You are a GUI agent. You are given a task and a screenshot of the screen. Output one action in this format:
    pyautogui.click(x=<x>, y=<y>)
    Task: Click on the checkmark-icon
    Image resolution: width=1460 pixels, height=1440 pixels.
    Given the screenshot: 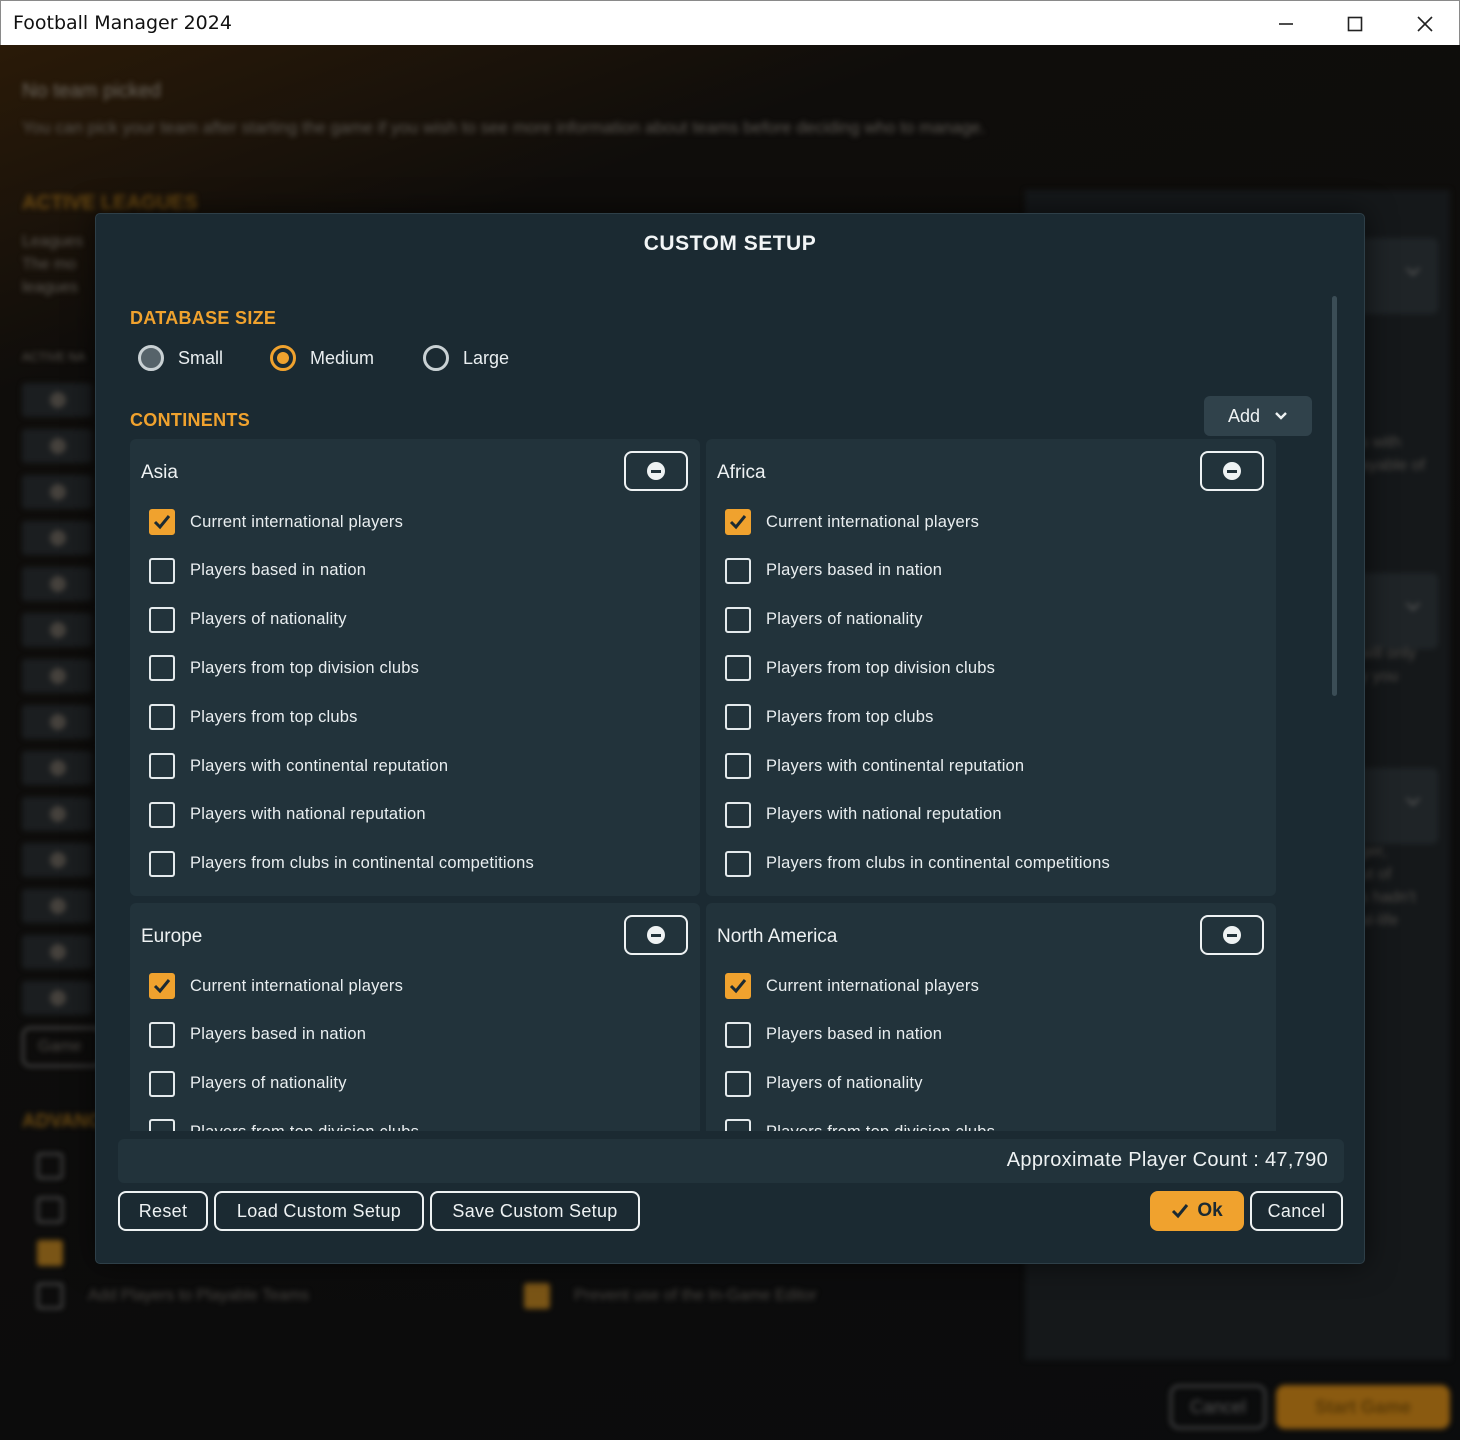 What is the action you would take?
    pyautogui.click(x=162, y=522)
    